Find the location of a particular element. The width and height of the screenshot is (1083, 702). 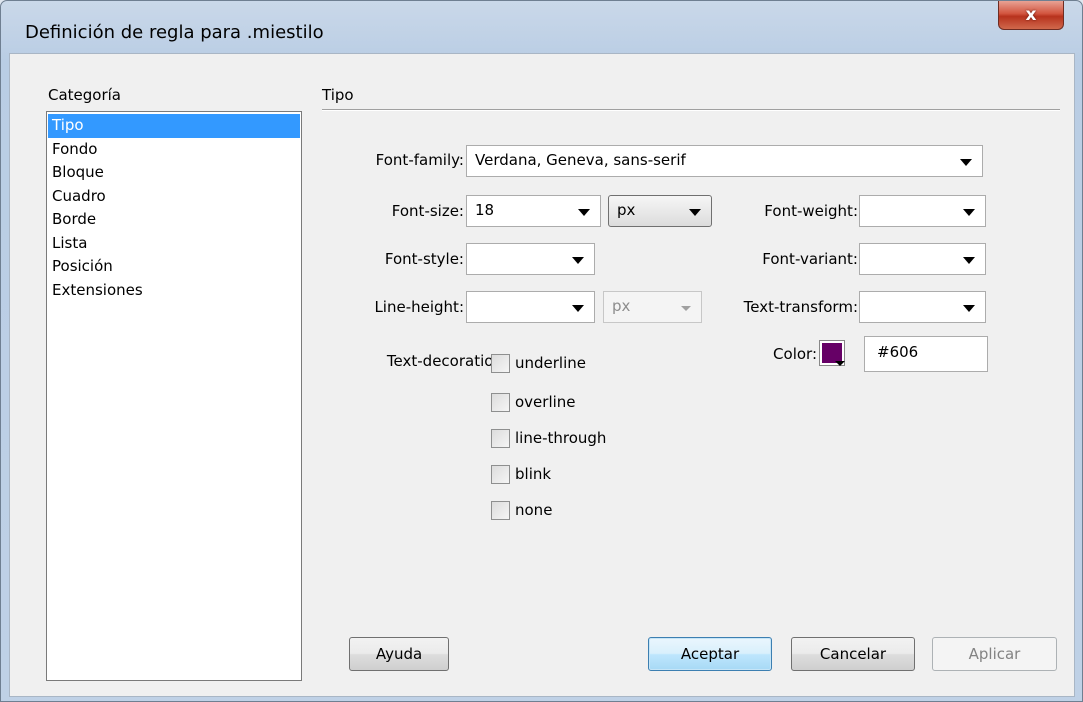

color-picker-button is located at coordinates (832, 353).